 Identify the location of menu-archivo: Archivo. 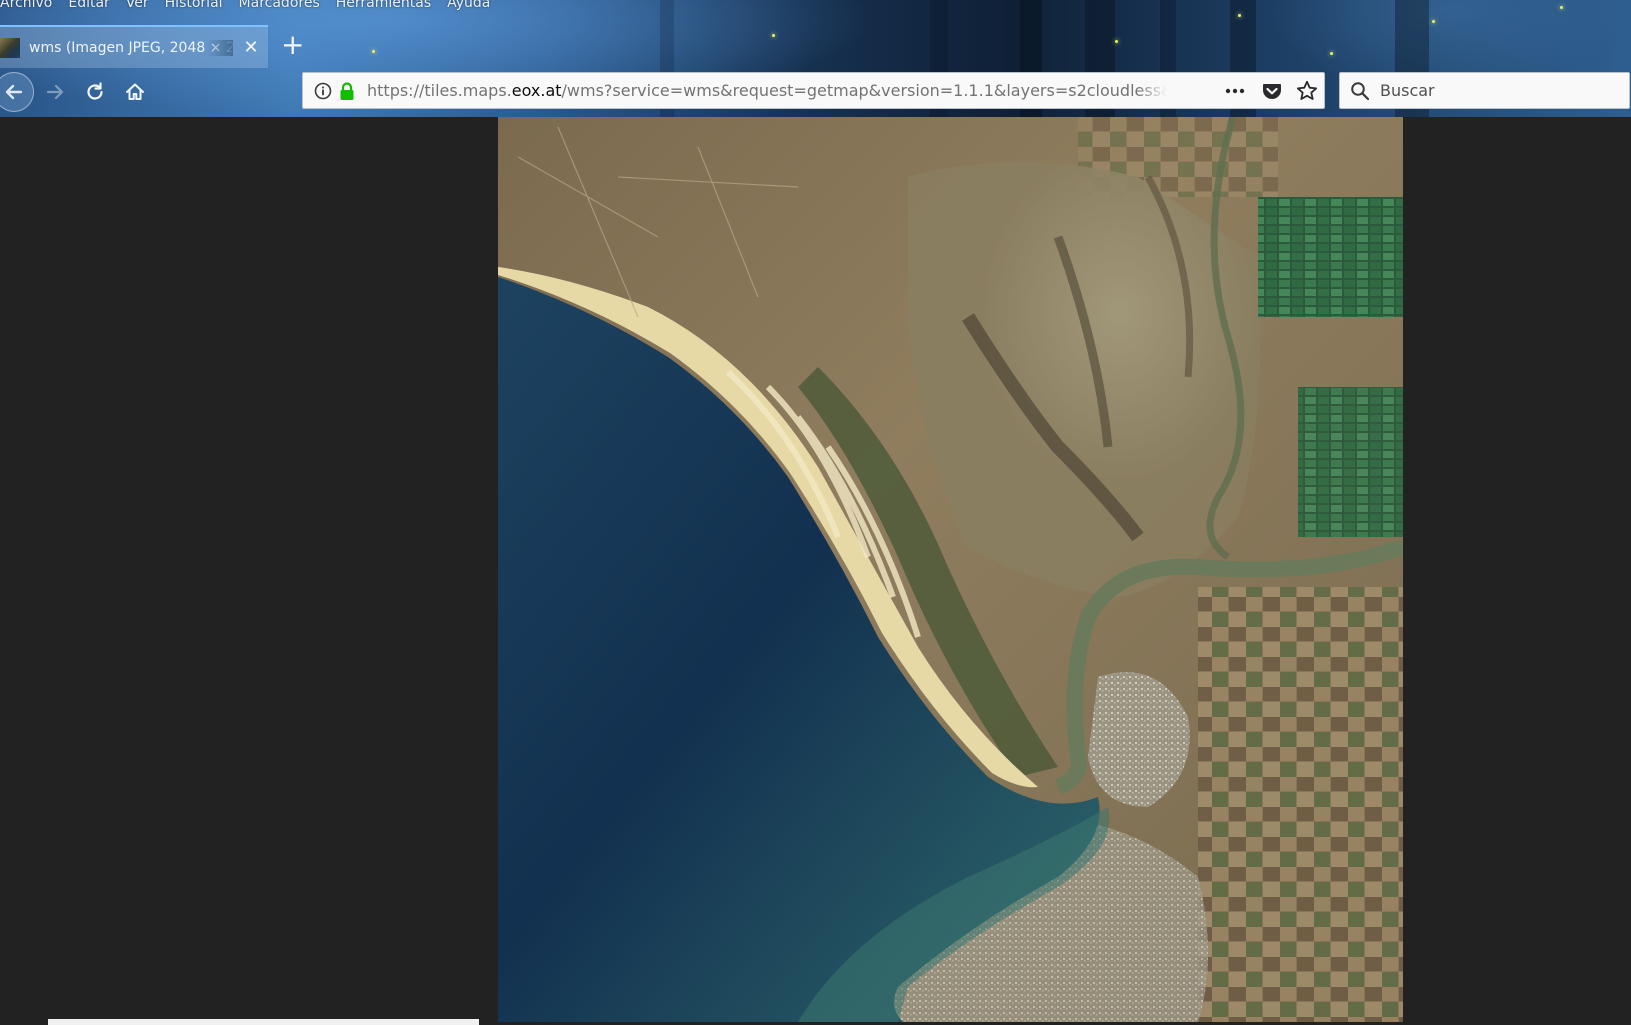
(30, 7).